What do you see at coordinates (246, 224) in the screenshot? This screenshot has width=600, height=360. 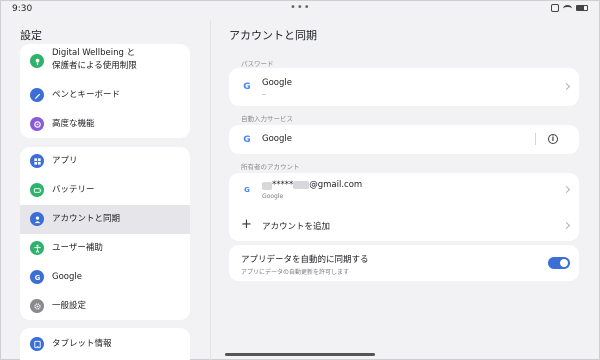 I see `plus-icon: +` at bounding box center [246, 224].